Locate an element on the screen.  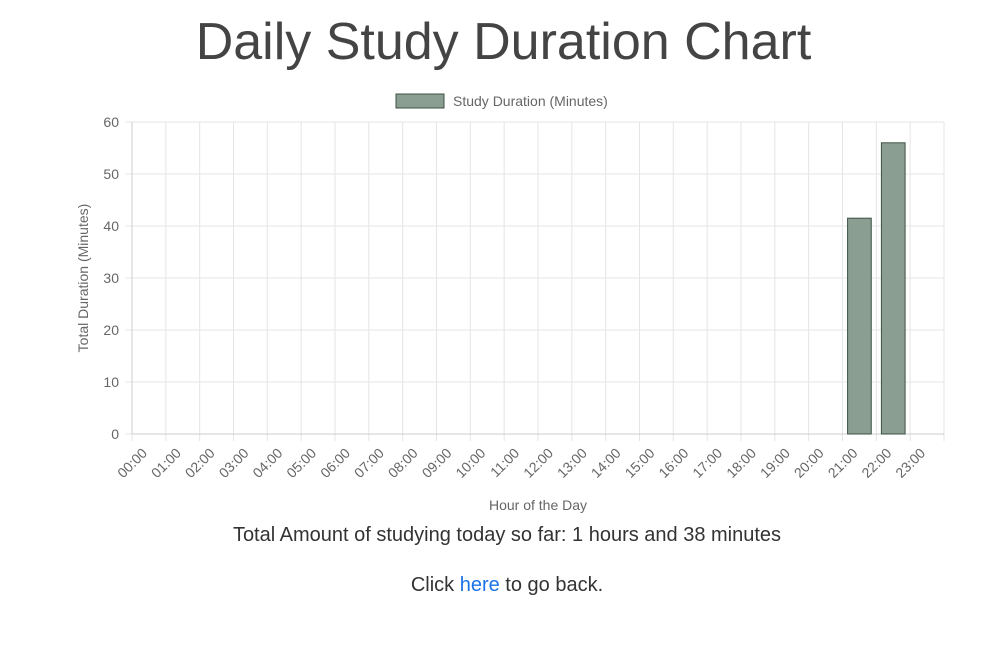
x-tick-label: 15:00 is located at coordinates (640, 463).